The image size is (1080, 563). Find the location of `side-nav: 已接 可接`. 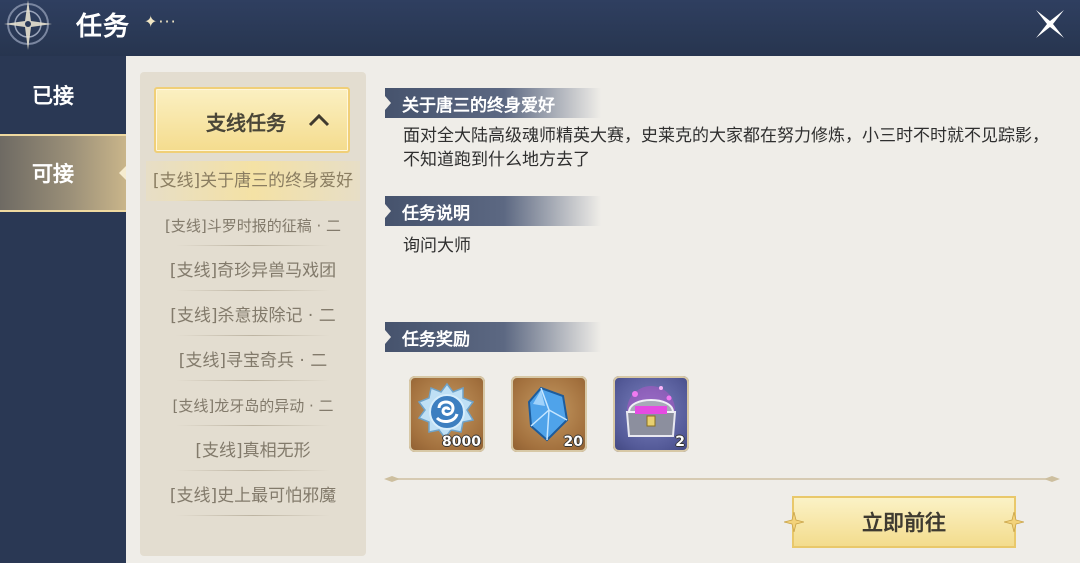

side-nav: 已接 可接 is located at coordinates (64, 309).